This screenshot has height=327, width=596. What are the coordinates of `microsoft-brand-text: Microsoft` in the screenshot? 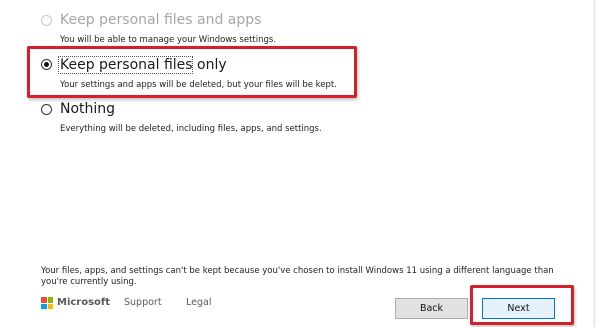 It's located at (84, 302).